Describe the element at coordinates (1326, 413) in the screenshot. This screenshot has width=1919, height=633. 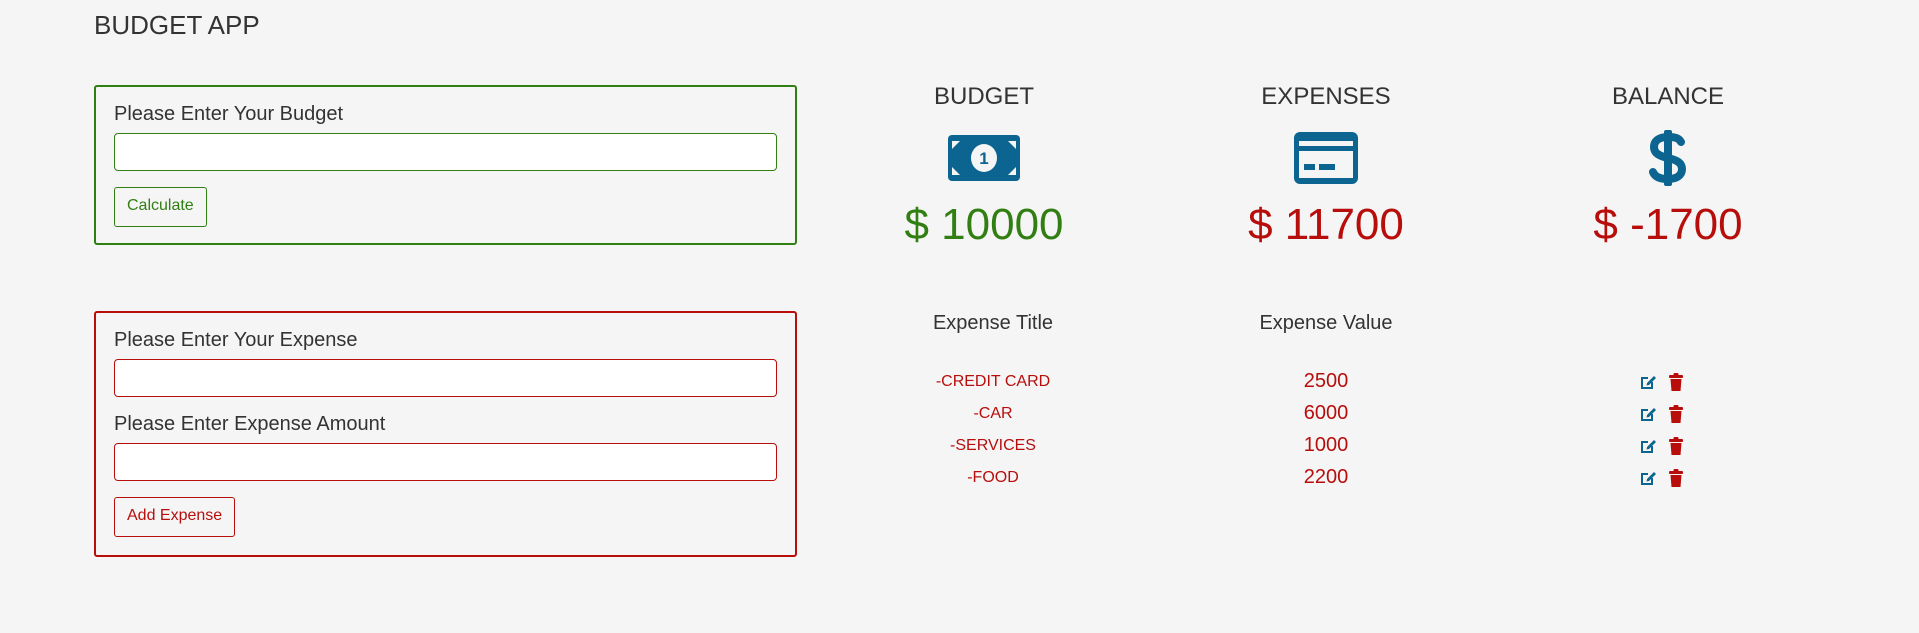
I see `expense-row-value: 6000` at that location.